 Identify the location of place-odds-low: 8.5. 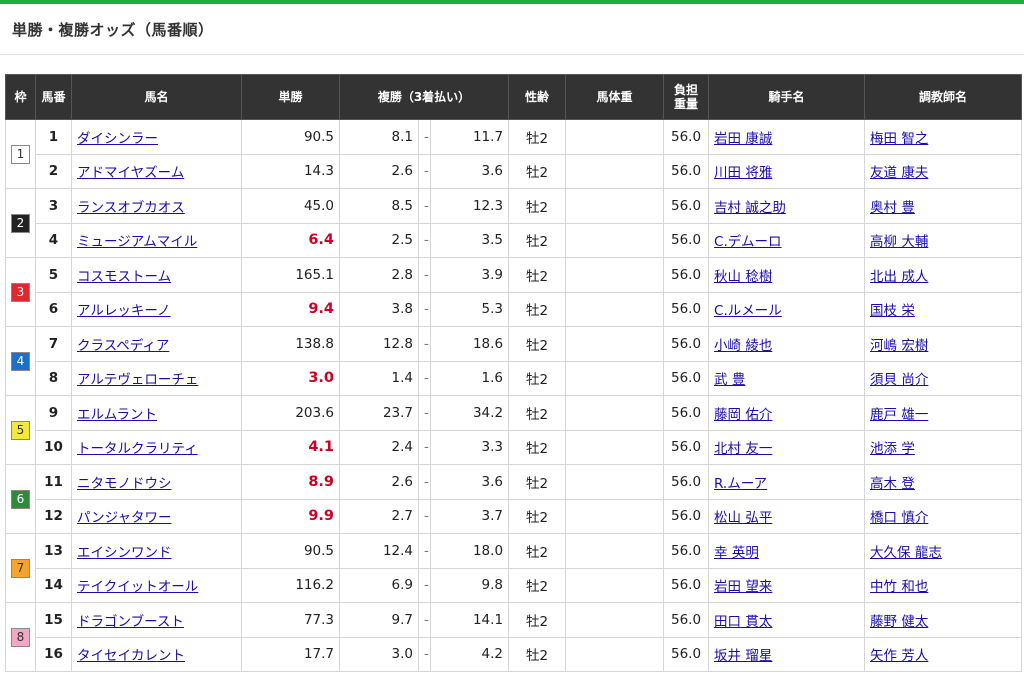
(379, 206).